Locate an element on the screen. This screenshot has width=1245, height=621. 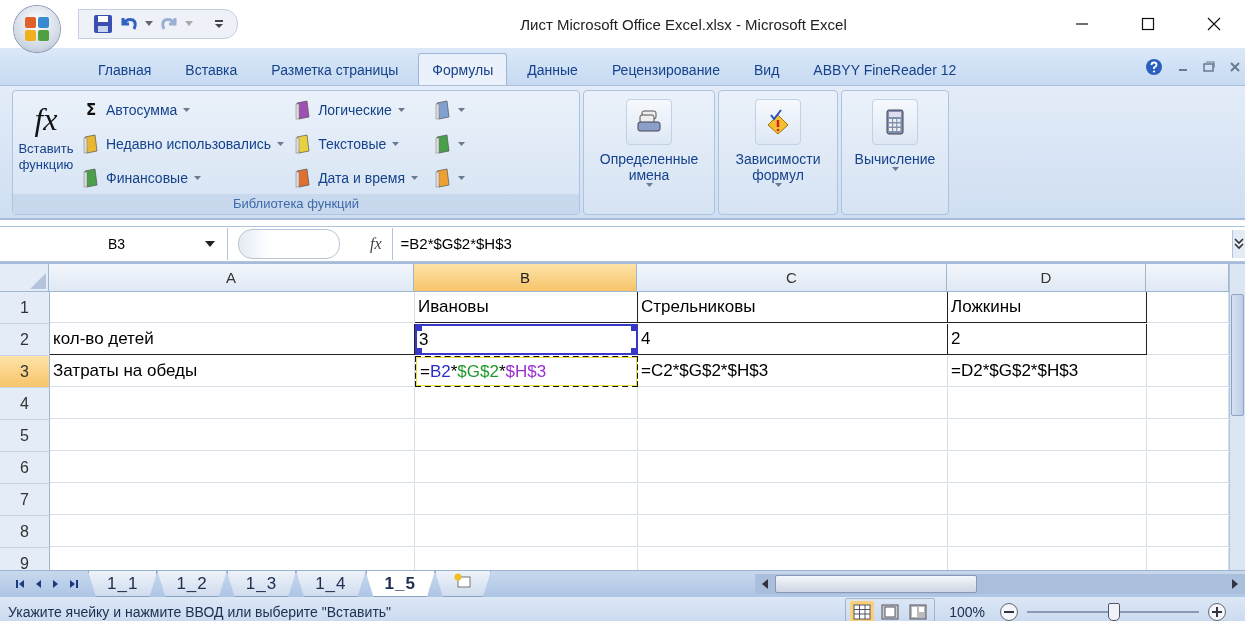
save-icon is located at coordinates (103, 24).